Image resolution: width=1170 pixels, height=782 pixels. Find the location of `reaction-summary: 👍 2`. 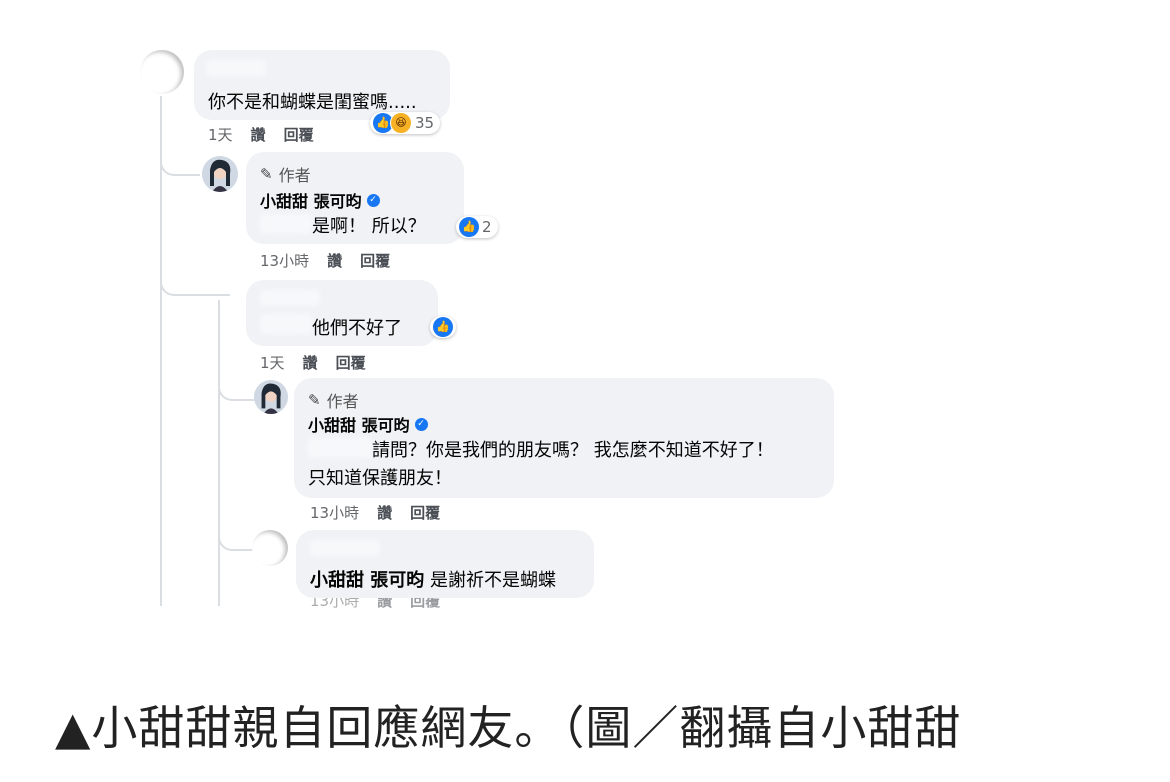

reaction-summary: 👍 2 is located at coordinates (477, 227).